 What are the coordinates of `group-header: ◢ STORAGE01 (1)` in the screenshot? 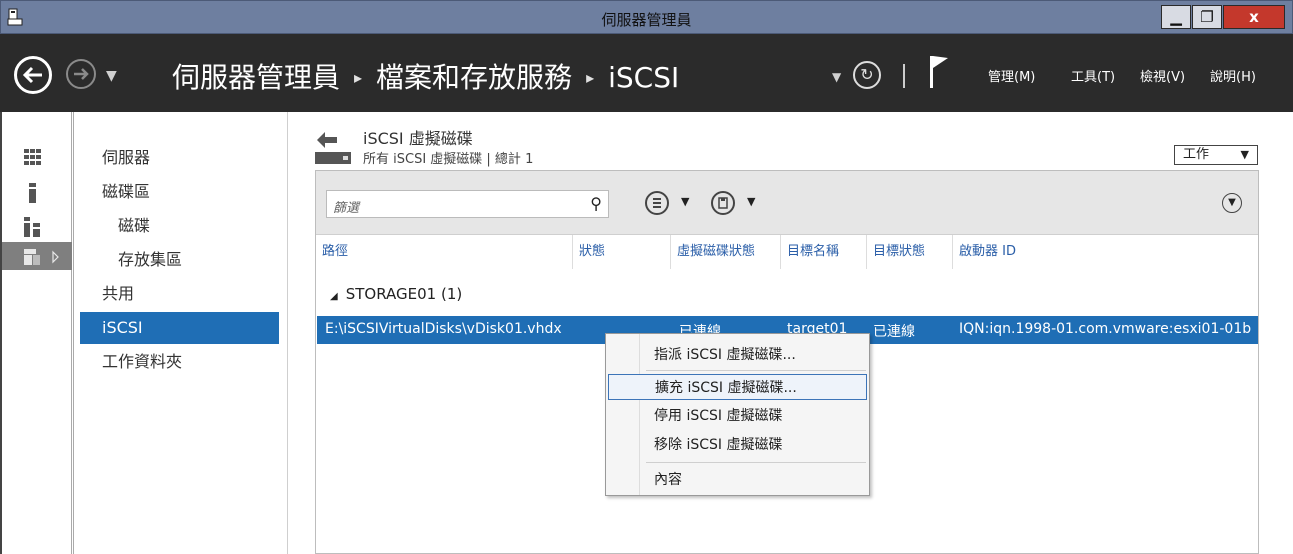 It's located at (396, 294).